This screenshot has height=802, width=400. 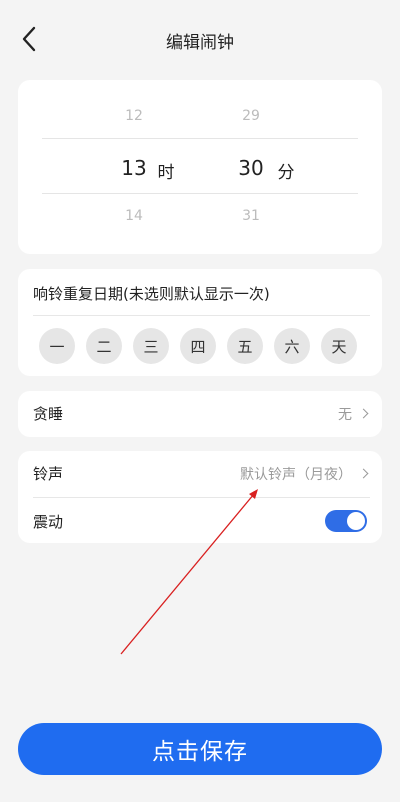 I want to click on weekday-thu: 四, so click(x=198, y=346).